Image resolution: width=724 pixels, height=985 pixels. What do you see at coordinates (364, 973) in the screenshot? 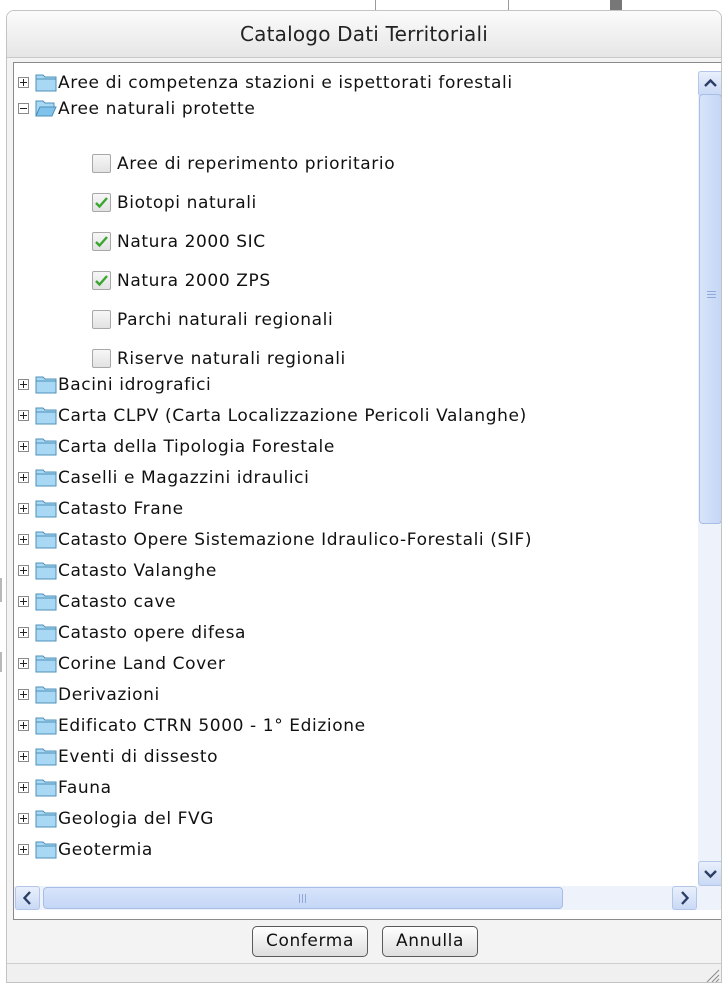
I see `dialog-status-bar` at bounding box center [364, 973].